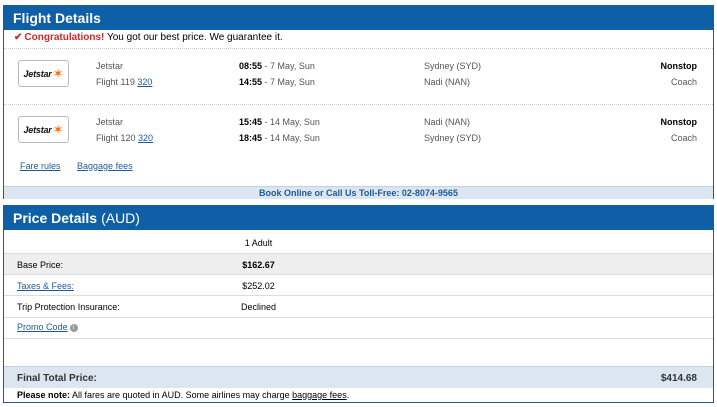  Describe the element at coordinates (251, 122) in the screenshot. I see `depart-time-value: 15:45` at that location.